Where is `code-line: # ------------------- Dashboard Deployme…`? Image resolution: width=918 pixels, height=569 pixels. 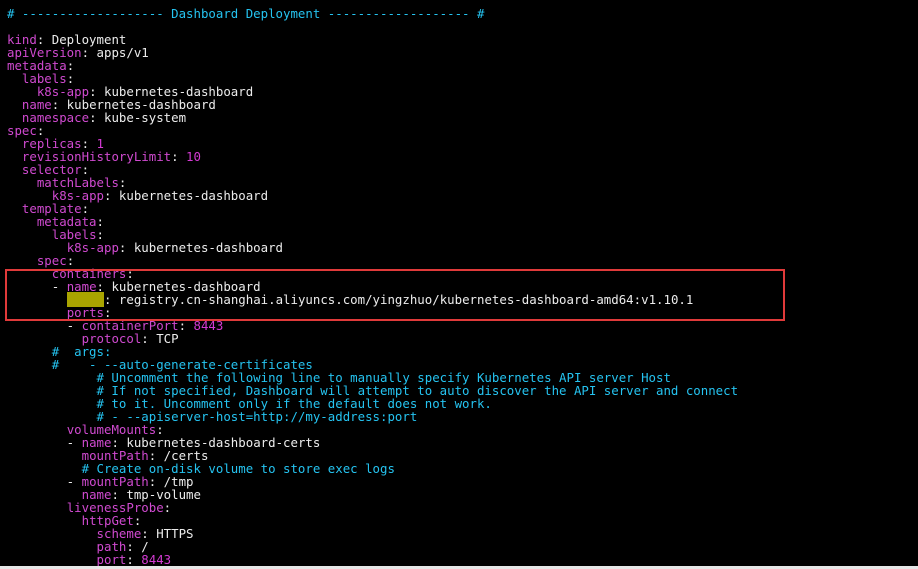 code-line: # ------------------- Dashboard Deployme… is located at coordinates (245, 13).